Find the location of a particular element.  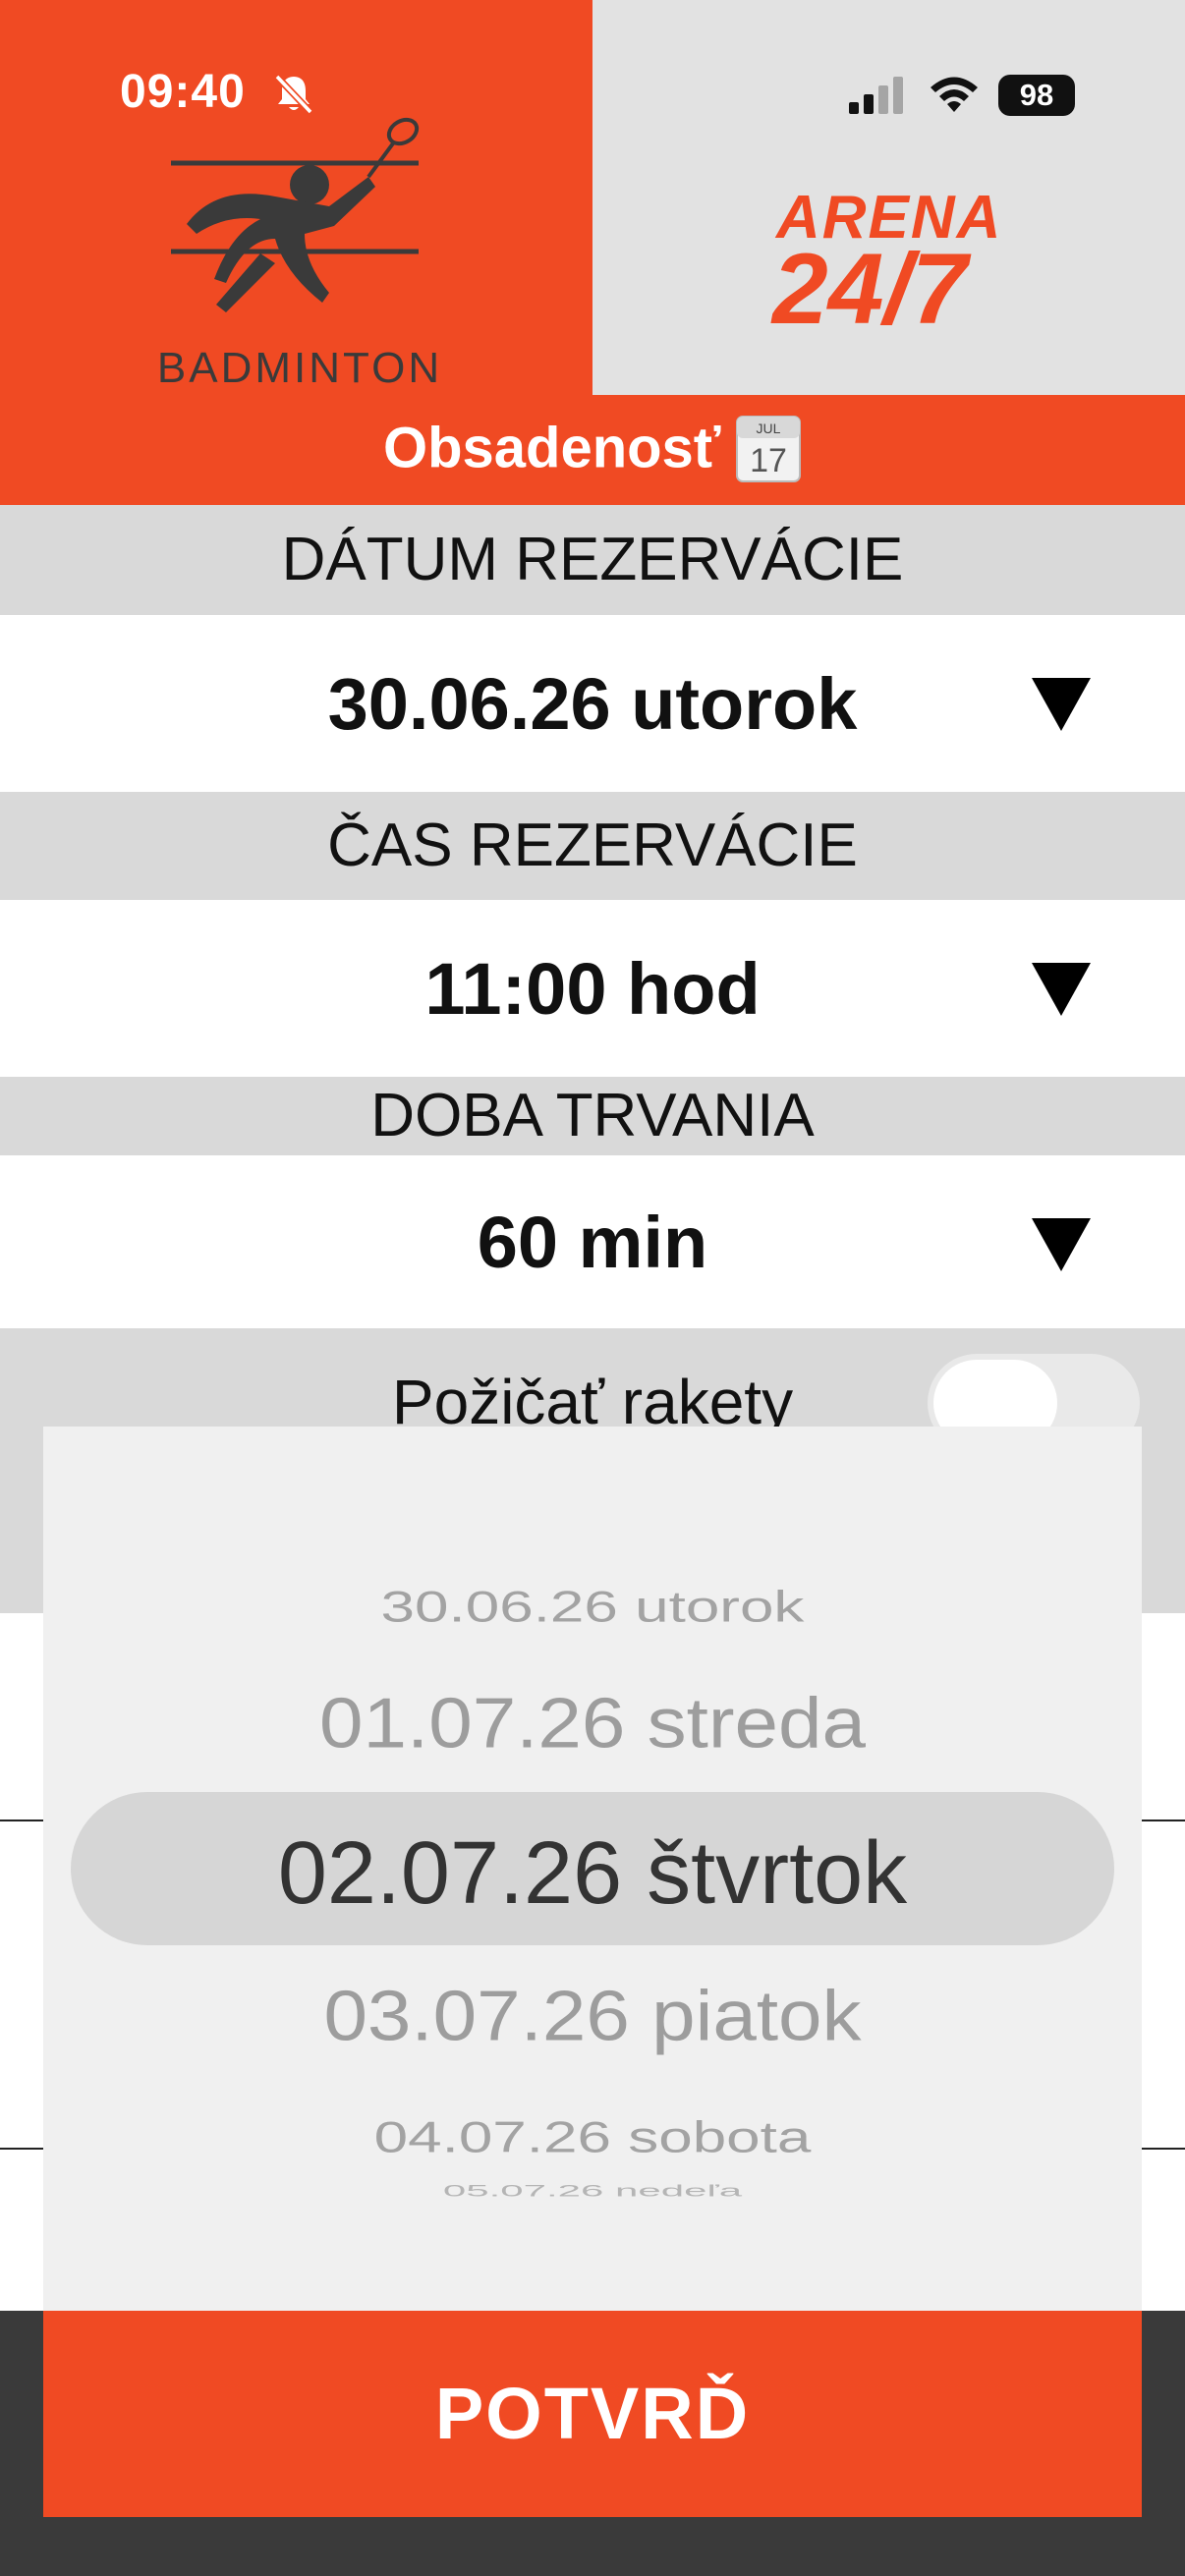

date-dropdown: 30.06.26 utorok is located at coordinates (592, 703).